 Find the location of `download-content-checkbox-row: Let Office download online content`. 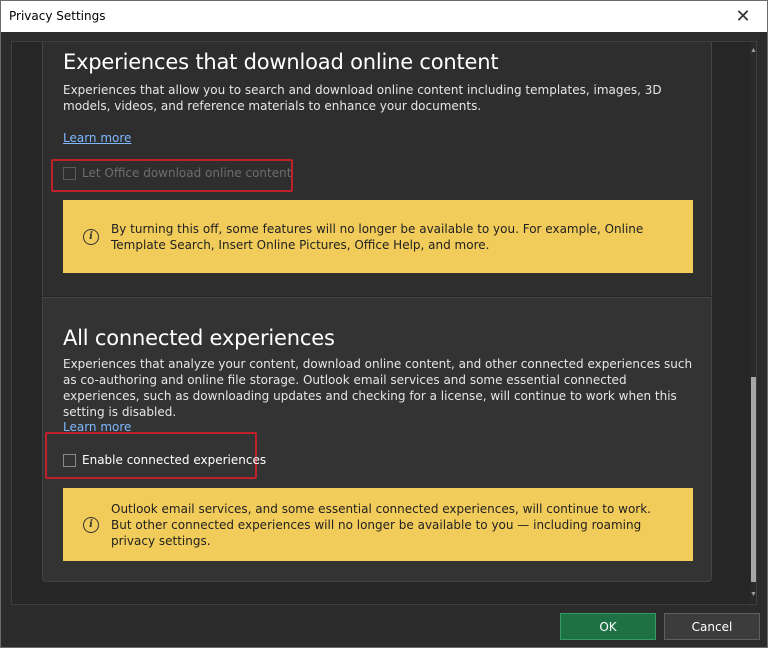

download-content-checkbox-row: Let Office download online content is located at coordinates (177, 173).